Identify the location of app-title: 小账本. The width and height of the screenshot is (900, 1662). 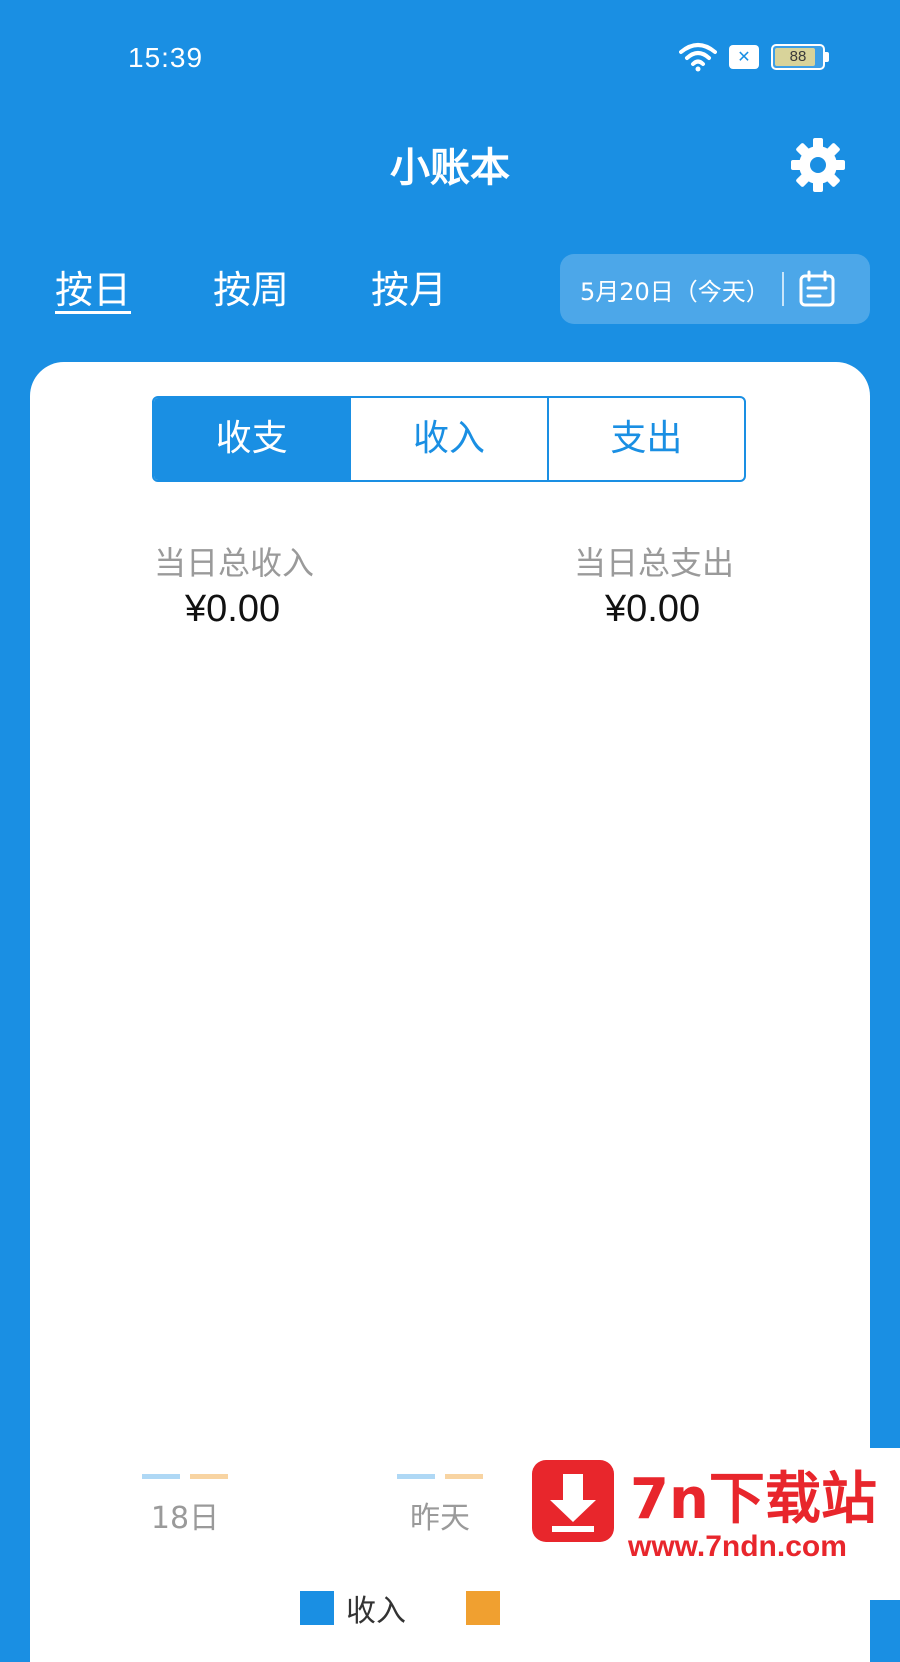
(450, 168).